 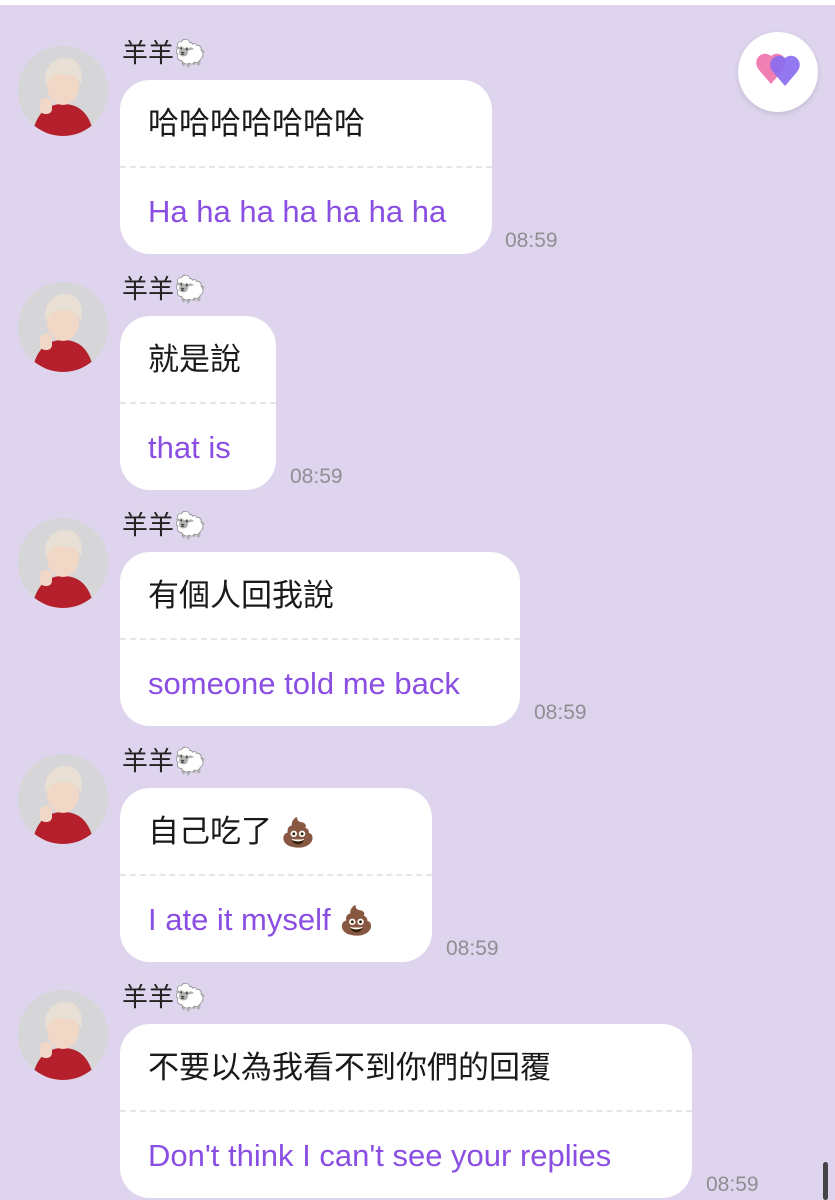 I want to click on favorite-button, so click(x=778, y=72).